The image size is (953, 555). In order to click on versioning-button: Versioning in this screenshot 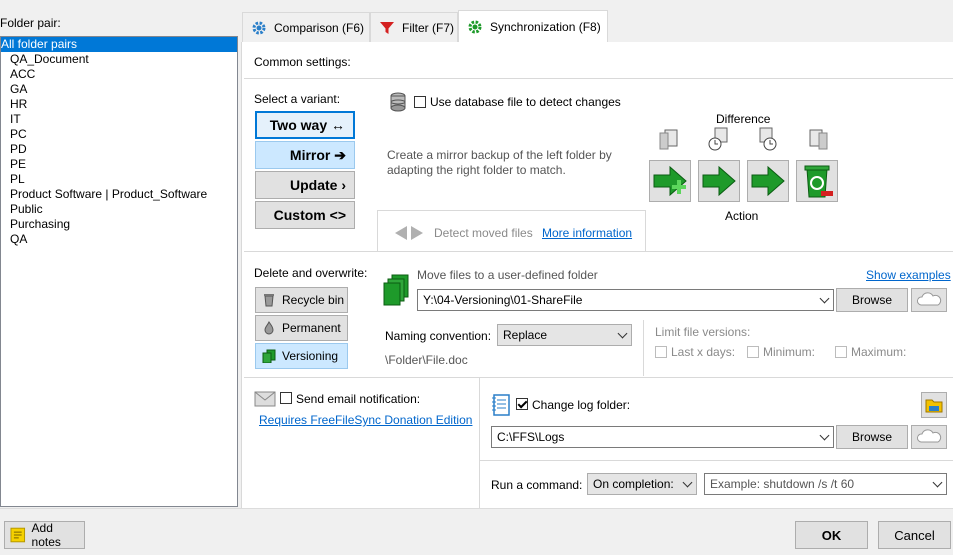, I will do `click(301, 356)`.